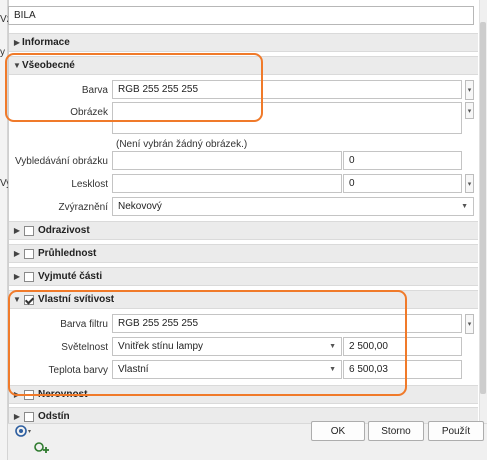 The height and width of the screenshot is (460, 487). I want to click on category-pruhlednost: ▶ Průhlednost, so click(243, 253).